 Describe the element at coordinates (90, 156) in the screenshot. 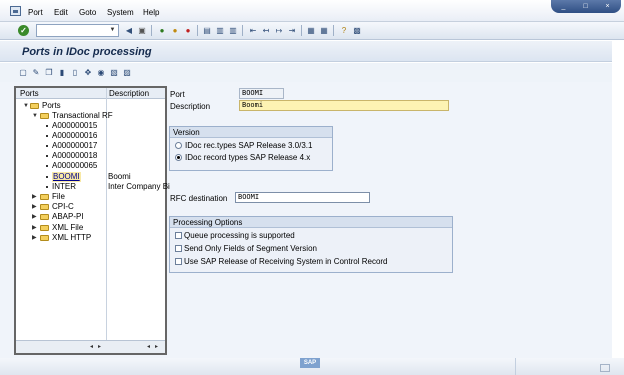

I see `tree-node: A000000018` at that location.